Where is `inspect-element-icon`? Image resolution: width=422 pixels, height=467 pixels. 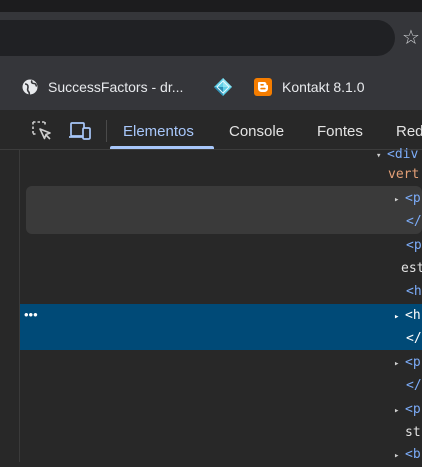
inspect-element-icon is located at coordinates (42, 131).